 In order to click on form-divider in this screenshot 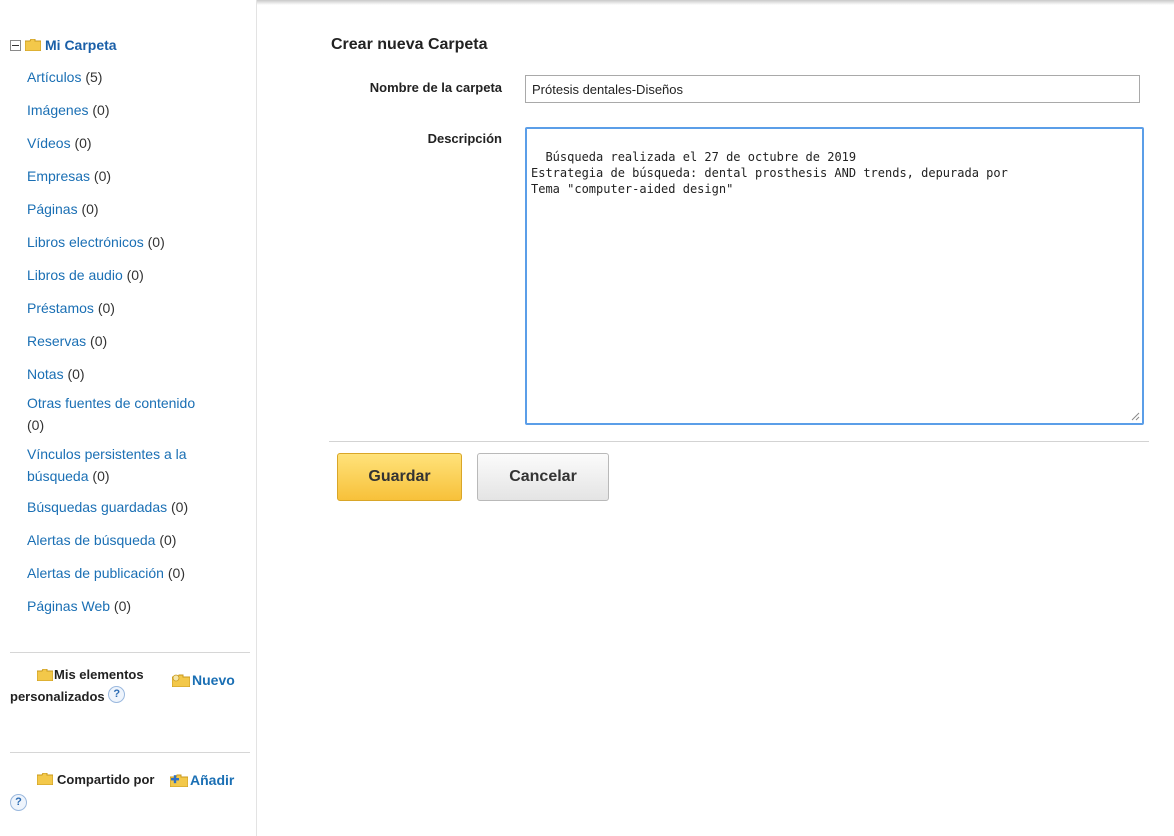, I will do `click(739, 441)`.